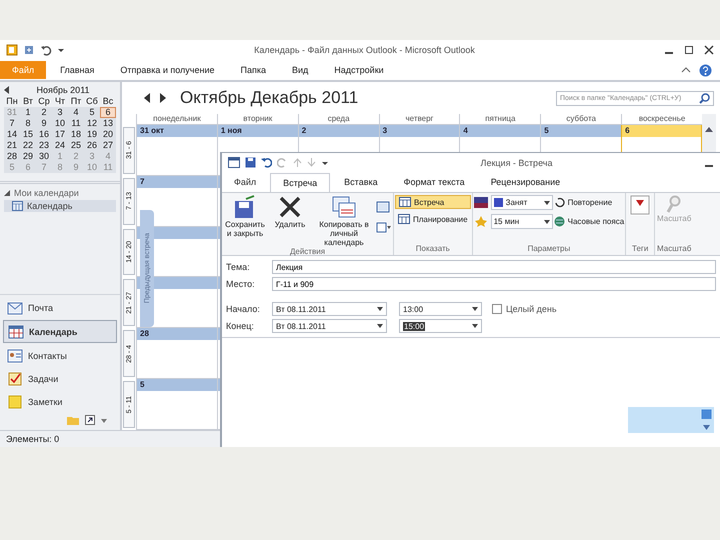 The image size is (720, 540). What do you see at coordinates (176, 354) in the screenshot?
I see `day-cell: 28` at bounding box center [176, 354].